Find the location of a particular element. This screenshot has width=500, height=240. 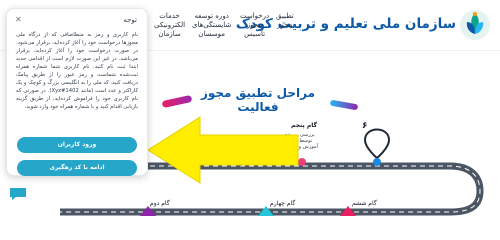

nav-item-license-adaptation: تطبیق مجوز is located at coordinates (285, 21).